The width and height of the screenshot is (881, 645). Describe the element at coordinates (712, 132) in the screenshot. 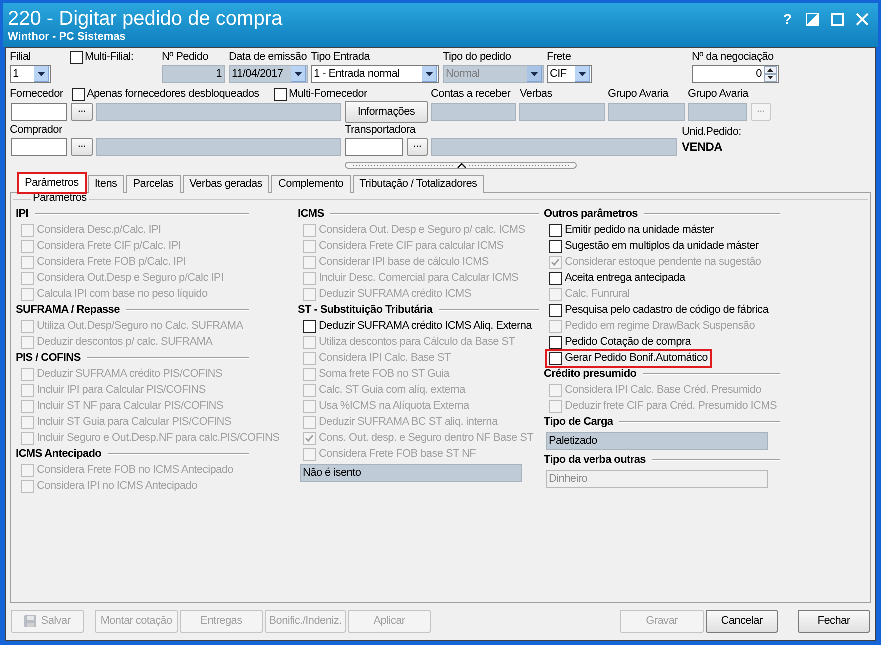

I see `field-label: Unid.Pedido:` at that location.